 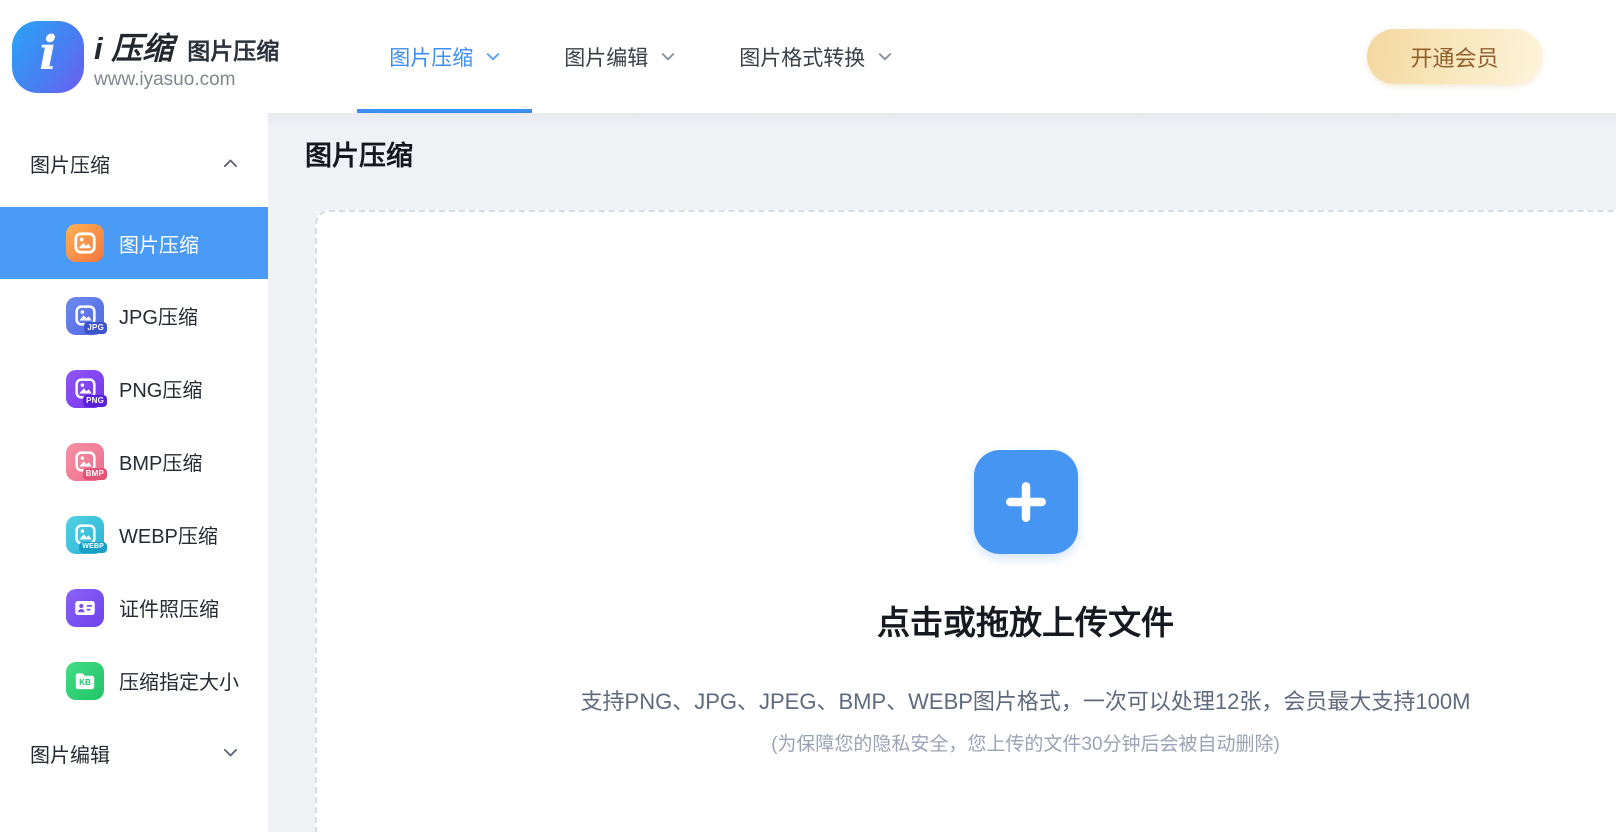 What do you see at coordinates (802, 58) in the screenshot?
I see `nav-tab-label: 图片格式转换` at bounding box center [802, 58].